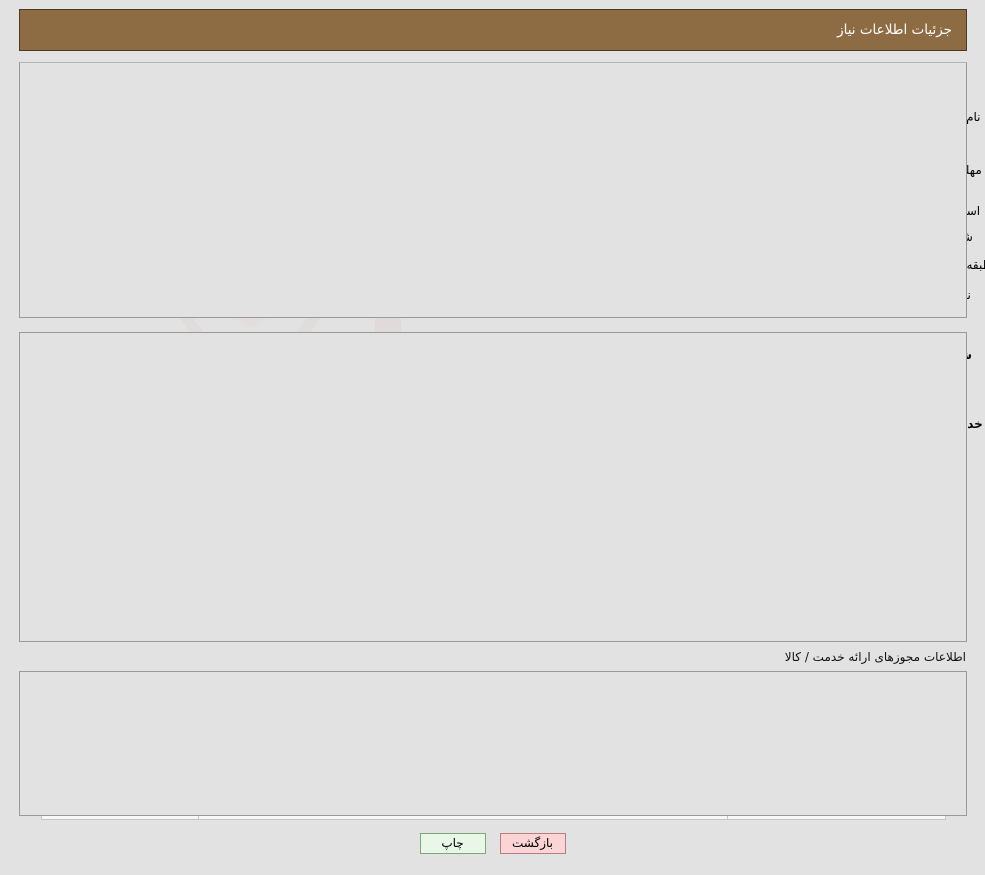 Image resolution: width=985 pixels, height=875 pixels. What do you see at coordinates (894, 30) in the screenshot?
I see `page-title: جزئیات اطلاعات نیاز` at bounding box center [894, 30].